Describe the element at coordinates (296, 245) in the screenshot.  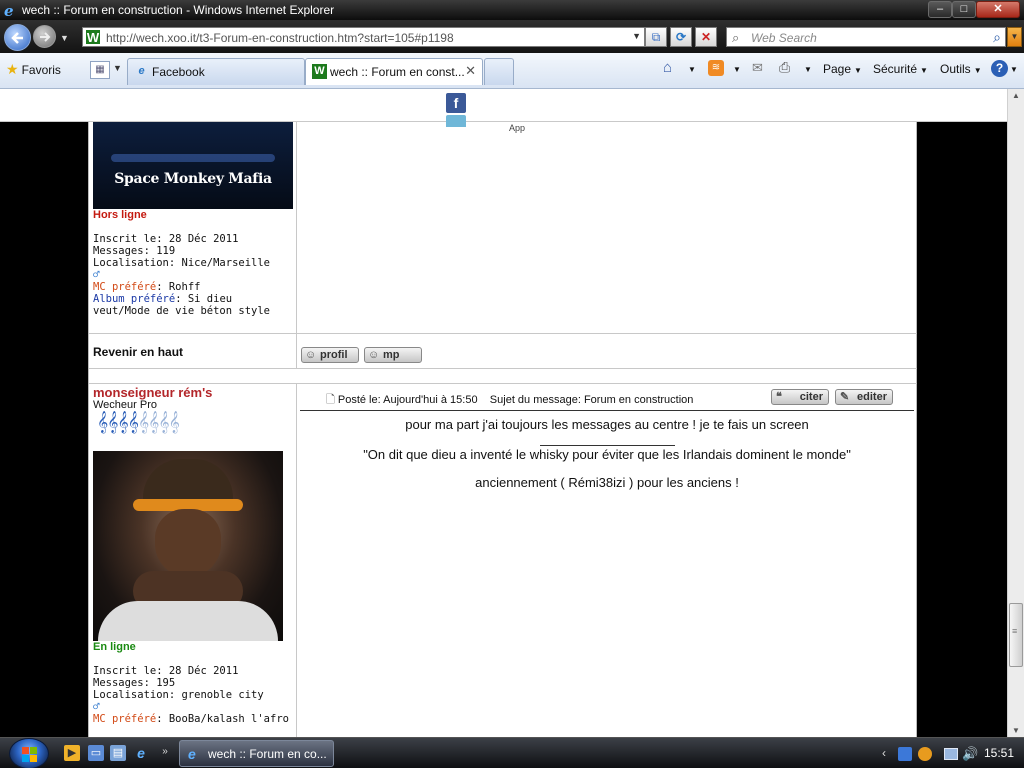
I see `column-divider` at that location.